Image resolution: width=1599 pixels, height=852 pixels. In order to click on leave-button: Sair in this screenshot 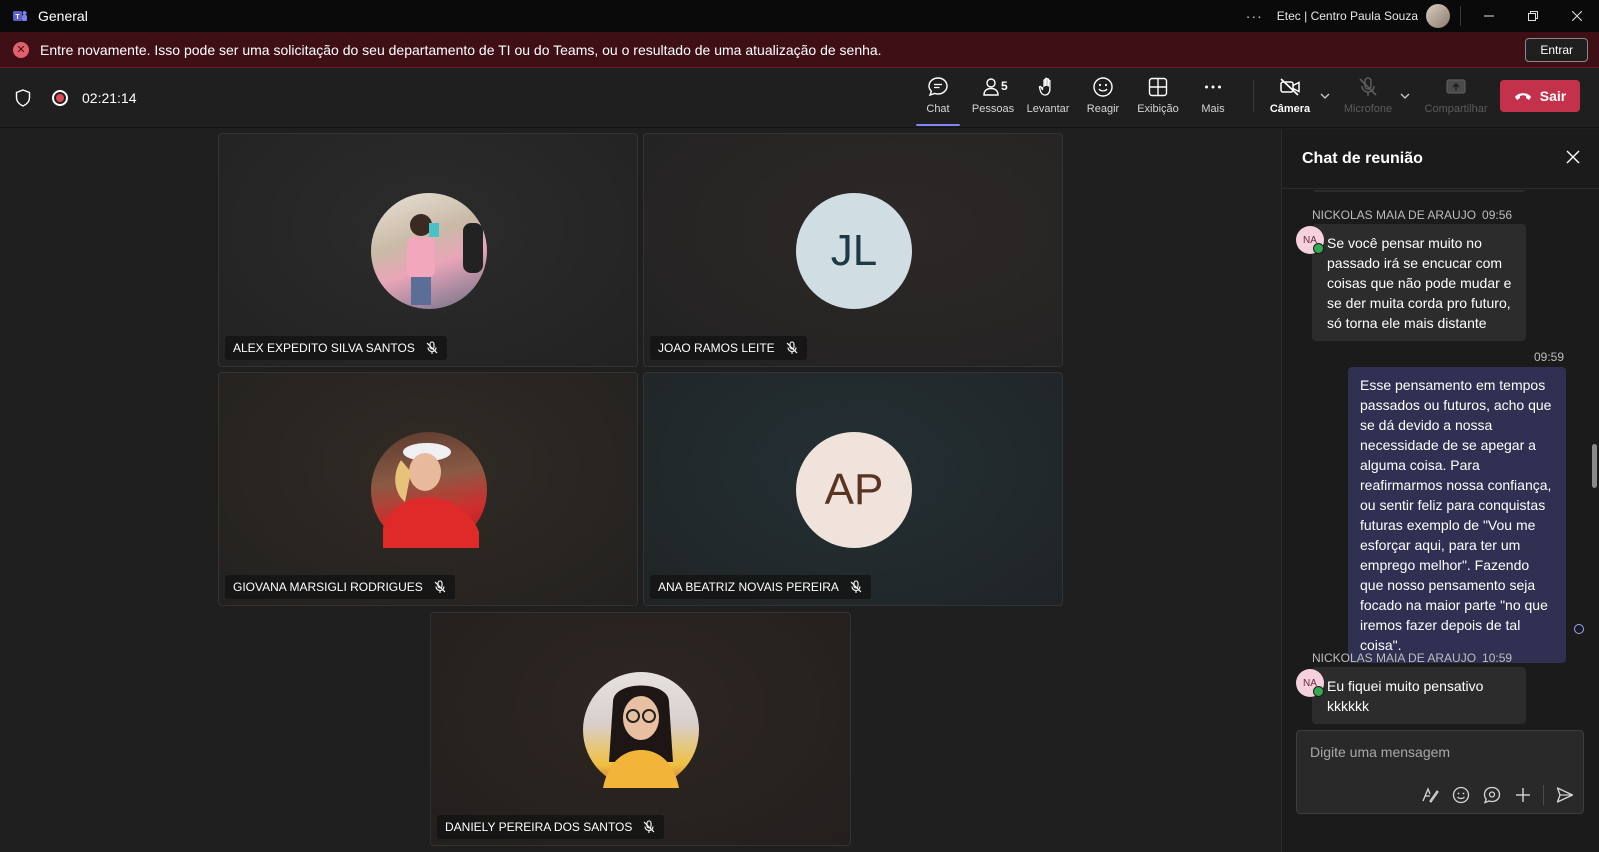, I will do `click(1540, 96)`.